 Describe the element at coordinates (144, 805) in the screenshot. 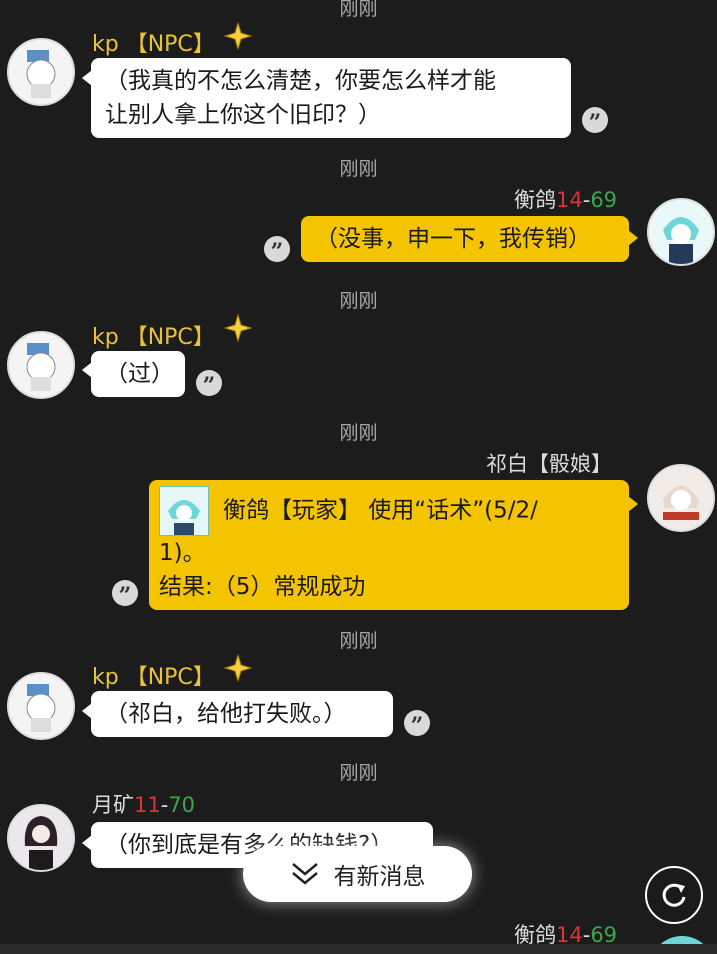

I see `sender-name: 月矿11-70` at that location.